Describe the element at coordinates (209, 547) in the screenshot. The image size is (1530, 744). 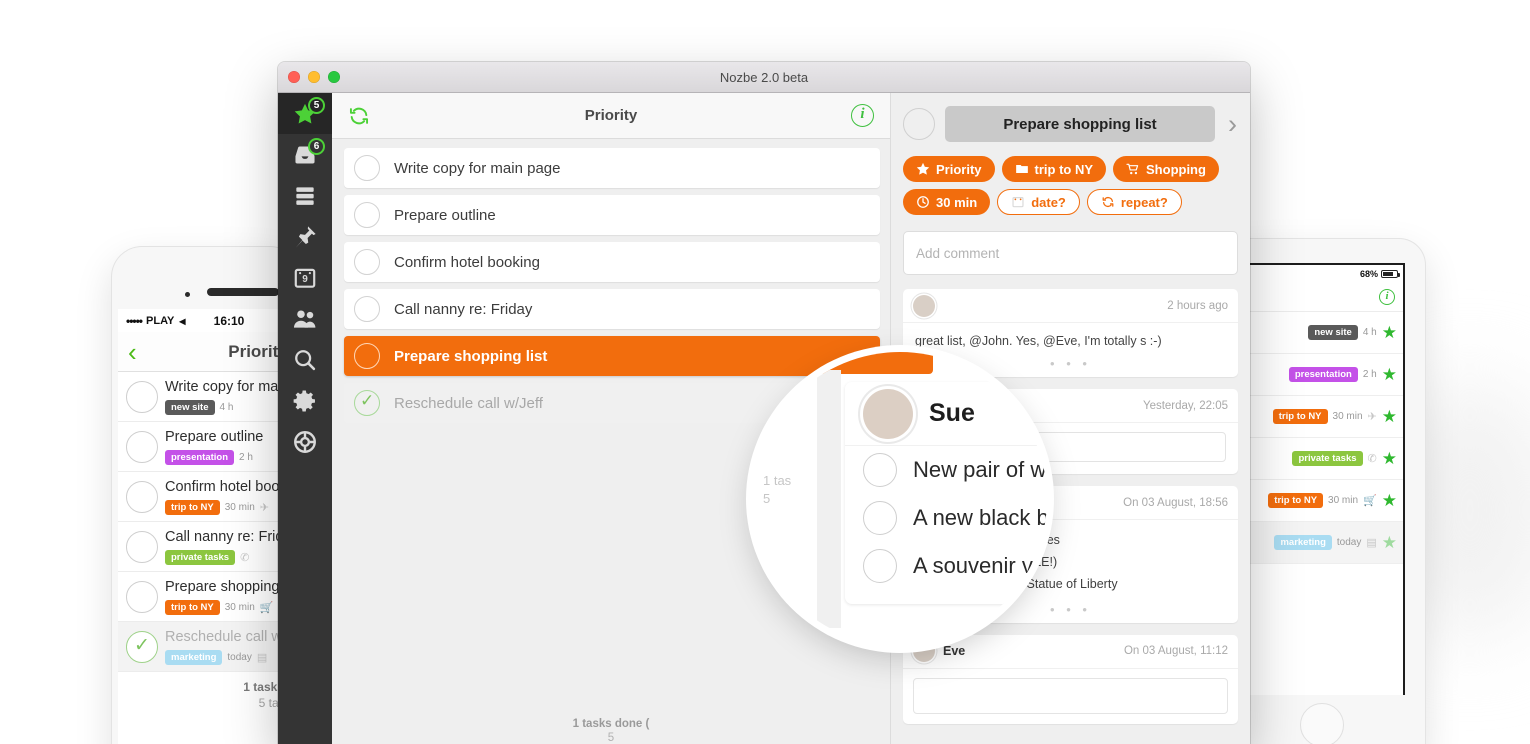
I see `iphone-task-row: Call nanny re: Friday private tasks ✆` at that location.